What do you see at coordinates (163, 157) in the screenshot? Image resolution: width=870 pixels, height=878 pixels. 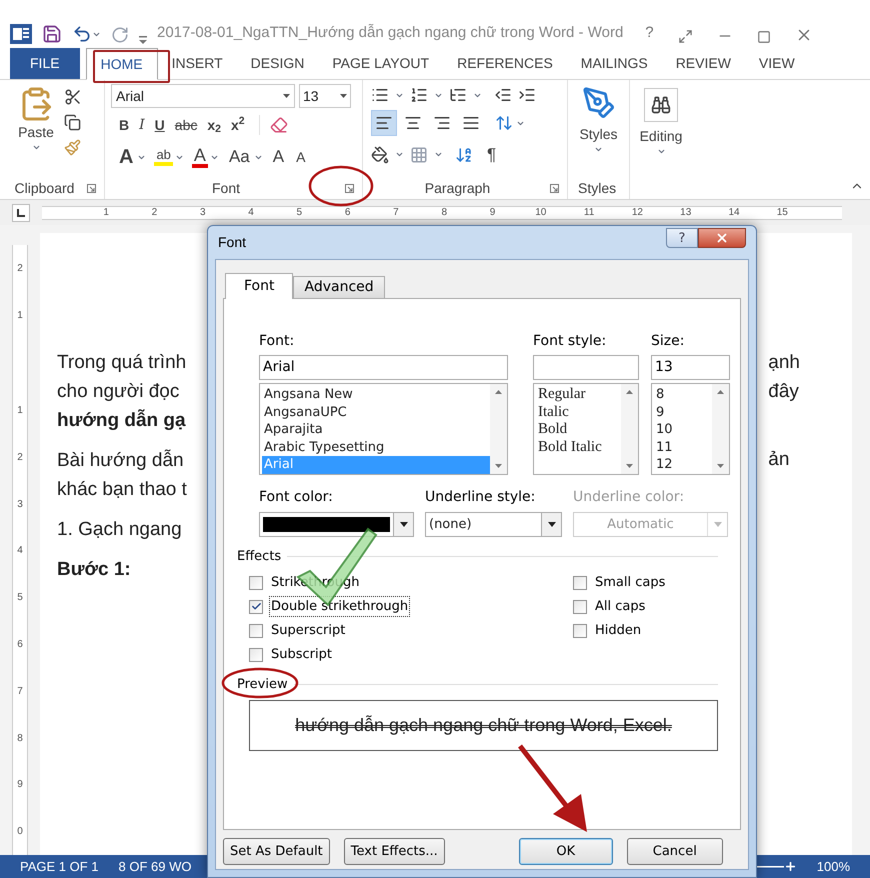 I see `font-style-button: ab` at bounding box center [163, 157].